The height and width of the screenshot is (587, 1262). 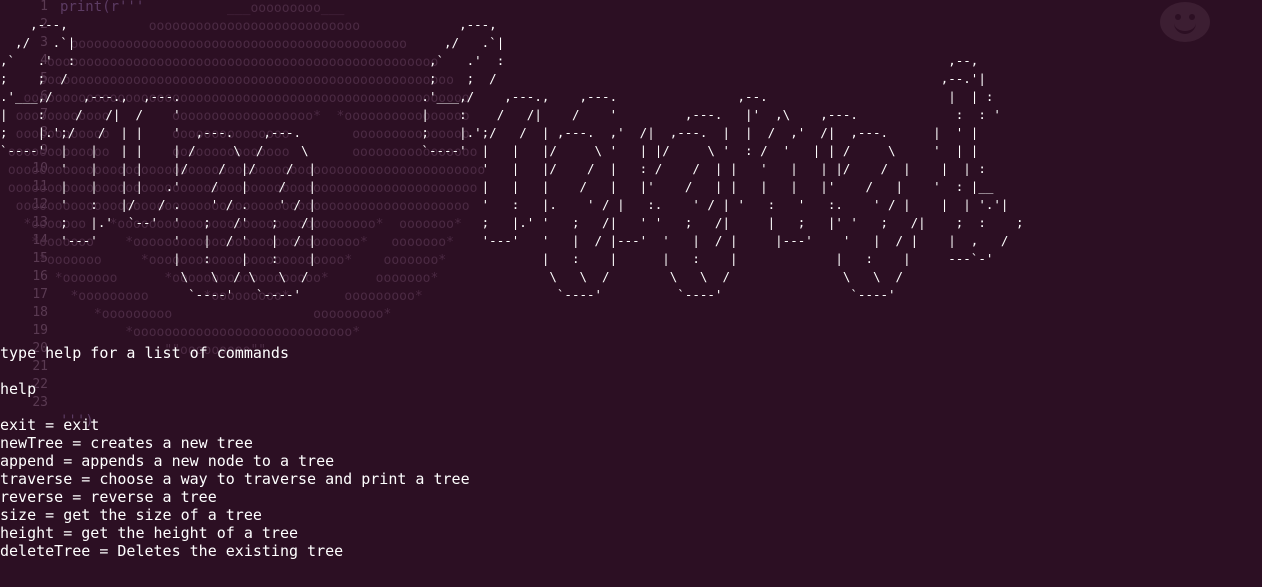 I want to click on code-line-print: print(r''', so click(x=102, y=7).